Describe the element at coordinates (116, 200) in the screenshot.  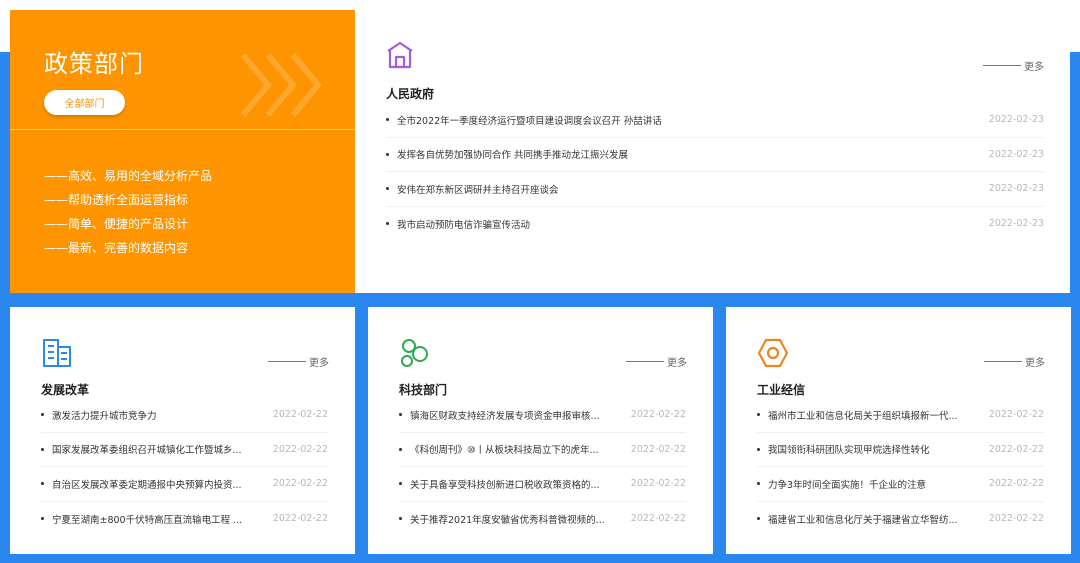
I see `feature-item: ——帮助透析全面运营指标` at that location.